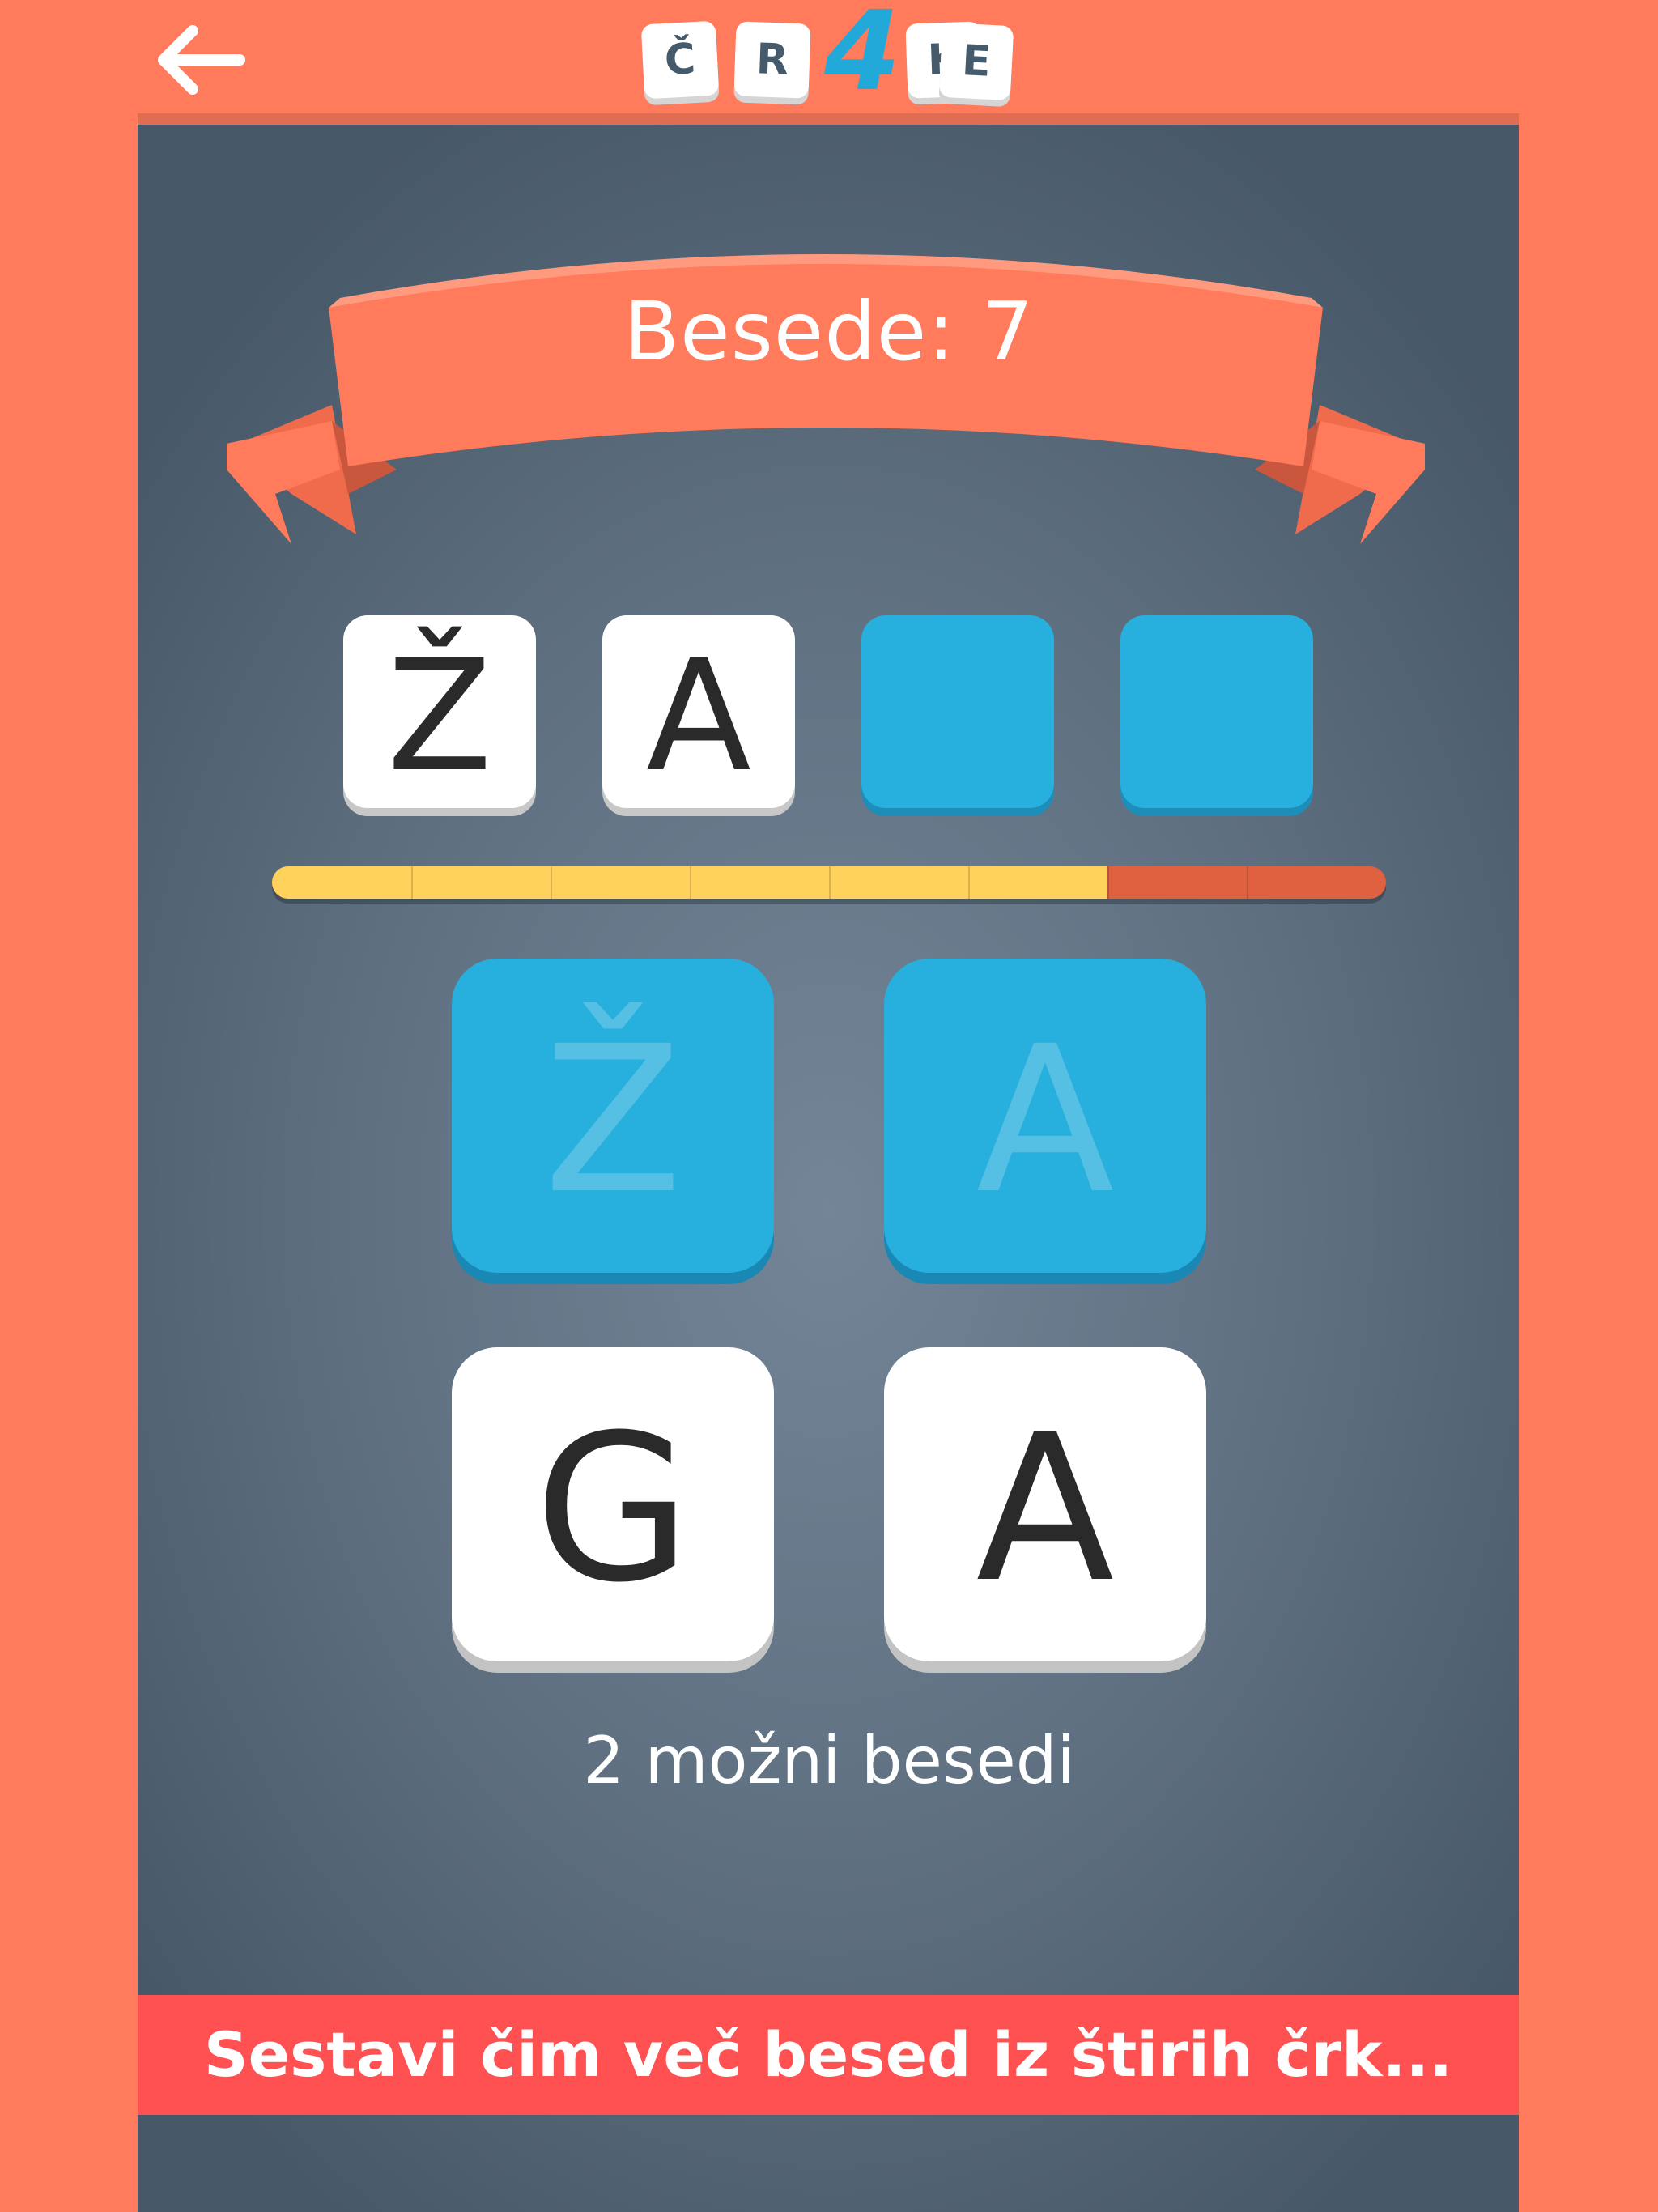 The width and height of the screenshot is (1658, 2212). What do you see at coordinates (829, 1761) in the screenshot?
I see `possible-words-hint: 2 možni besedi` at bounding box center [829, 1761].